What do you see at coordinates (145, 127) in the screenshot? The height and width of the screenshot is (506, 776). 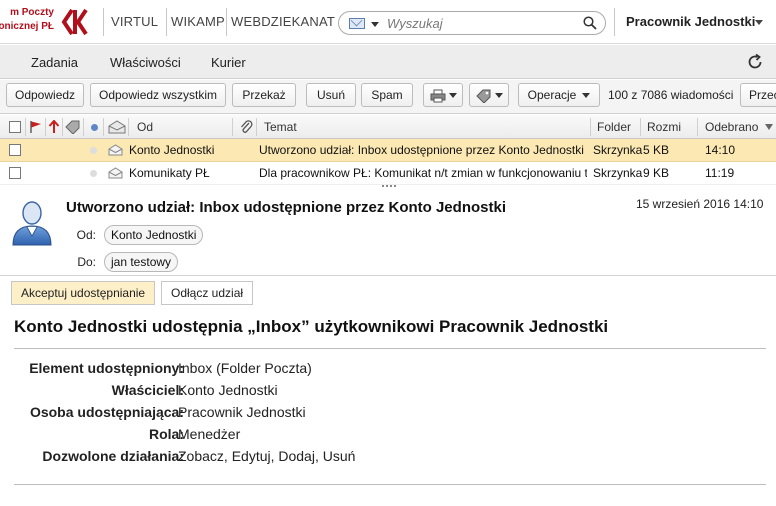 I see `column-from: Od` at bounding box center [145, 127].